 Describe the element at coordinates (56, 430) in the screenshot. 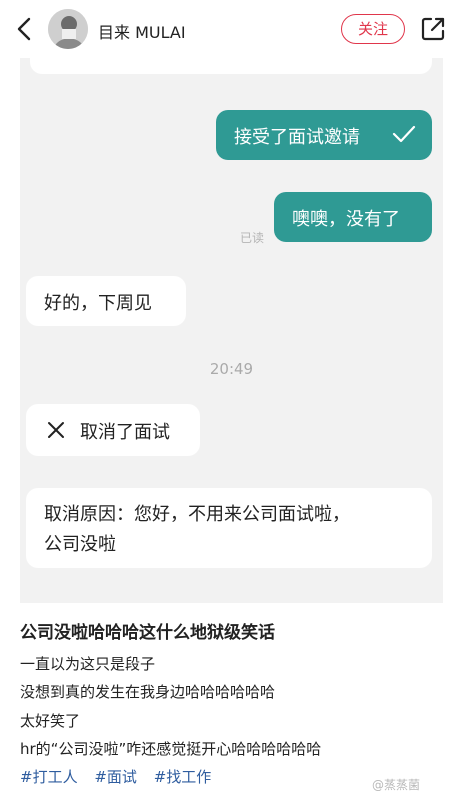

I see `close-icon` at that location.